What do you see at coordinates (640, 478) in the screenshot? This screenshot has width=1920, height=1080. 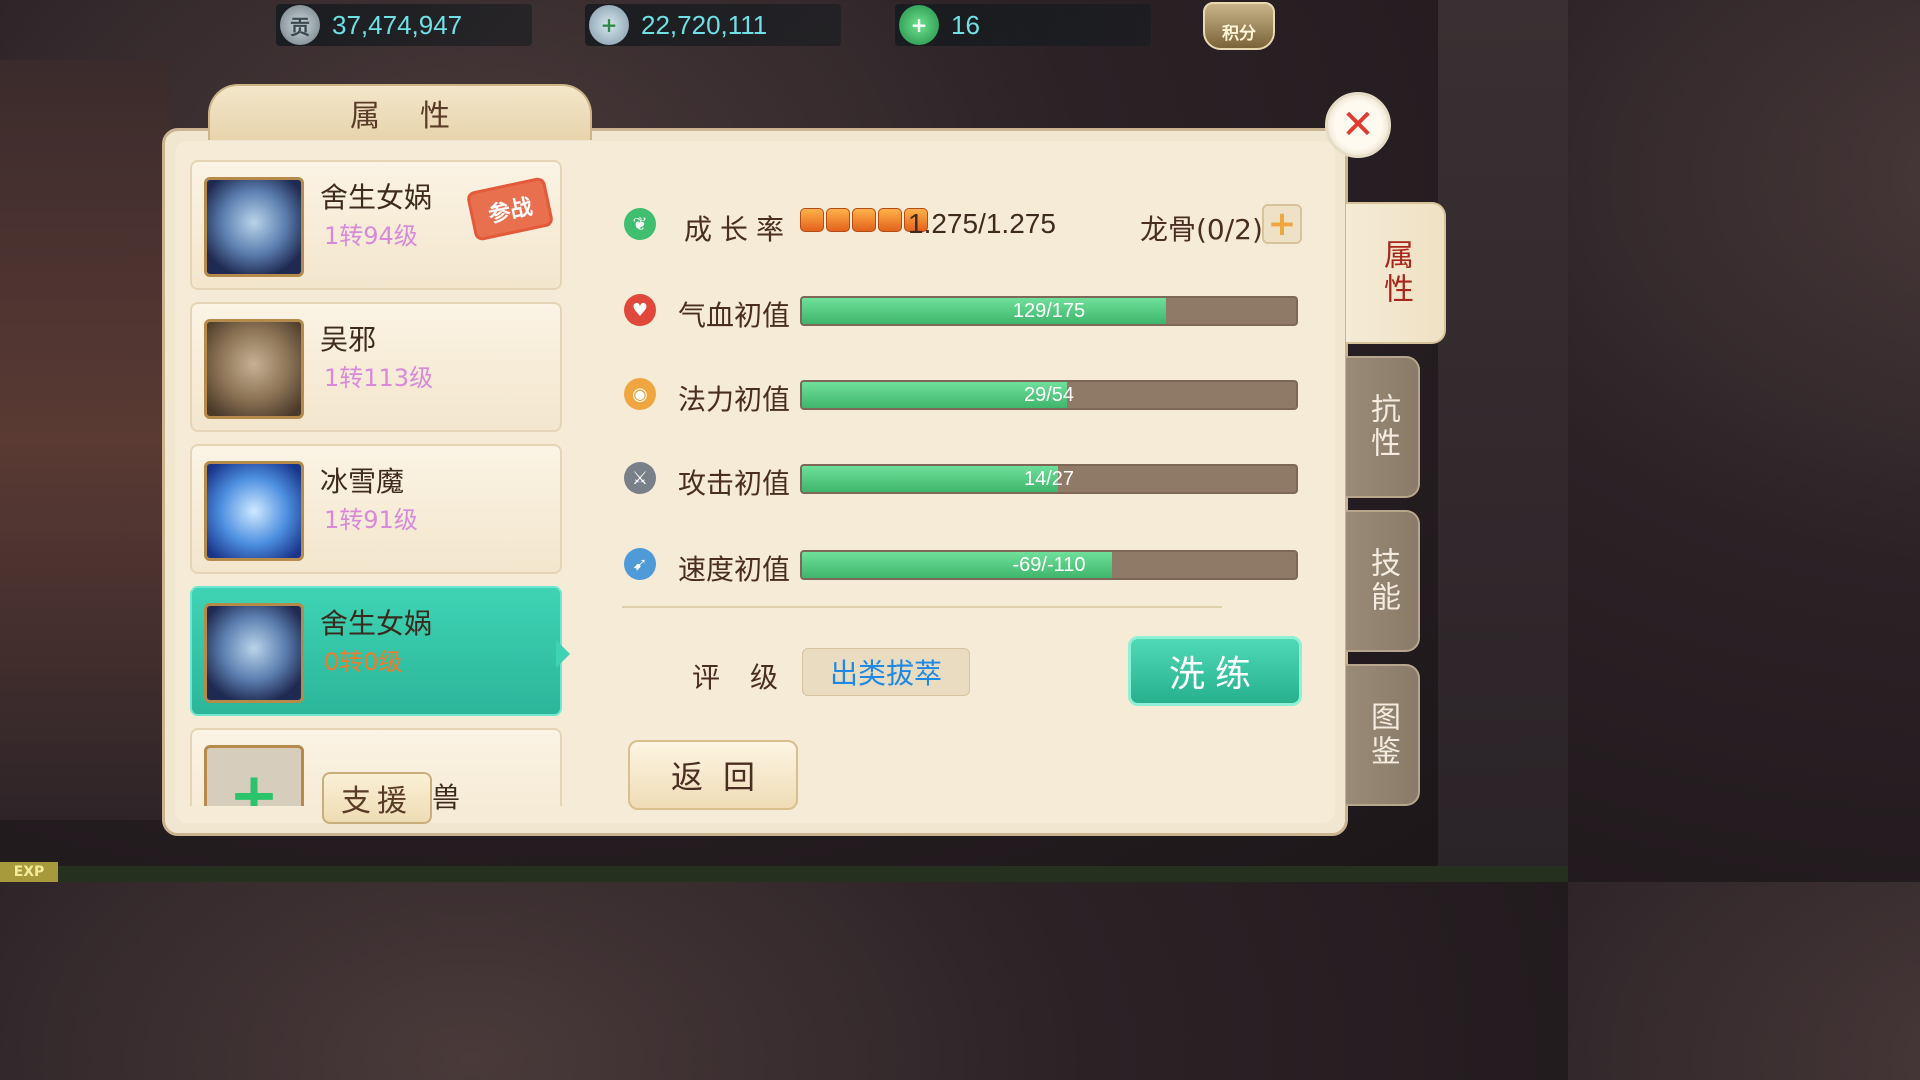 I see `sword-icon: ⚔` at bounding box center [640, 478].